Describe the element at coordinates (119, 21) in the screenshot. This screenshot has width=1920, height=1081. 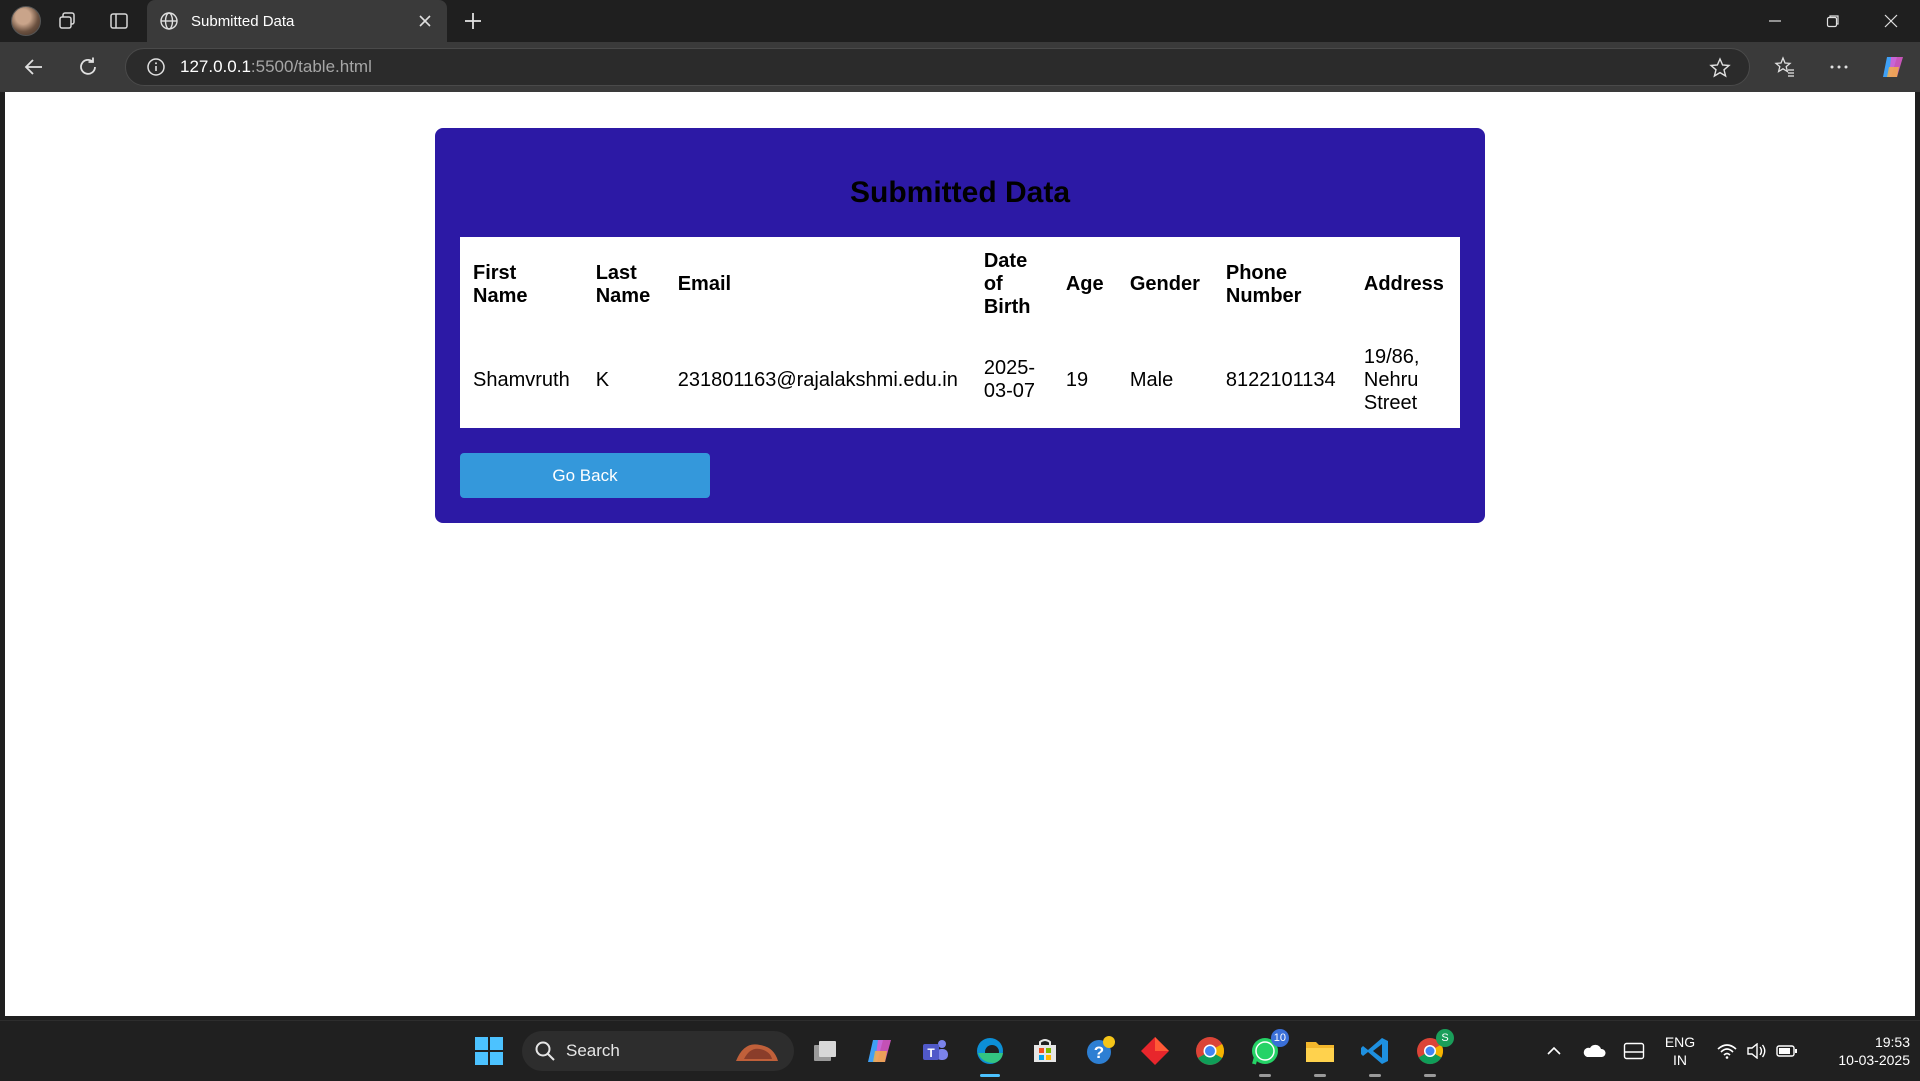
I see `vertical-tabs-icon` at that location.